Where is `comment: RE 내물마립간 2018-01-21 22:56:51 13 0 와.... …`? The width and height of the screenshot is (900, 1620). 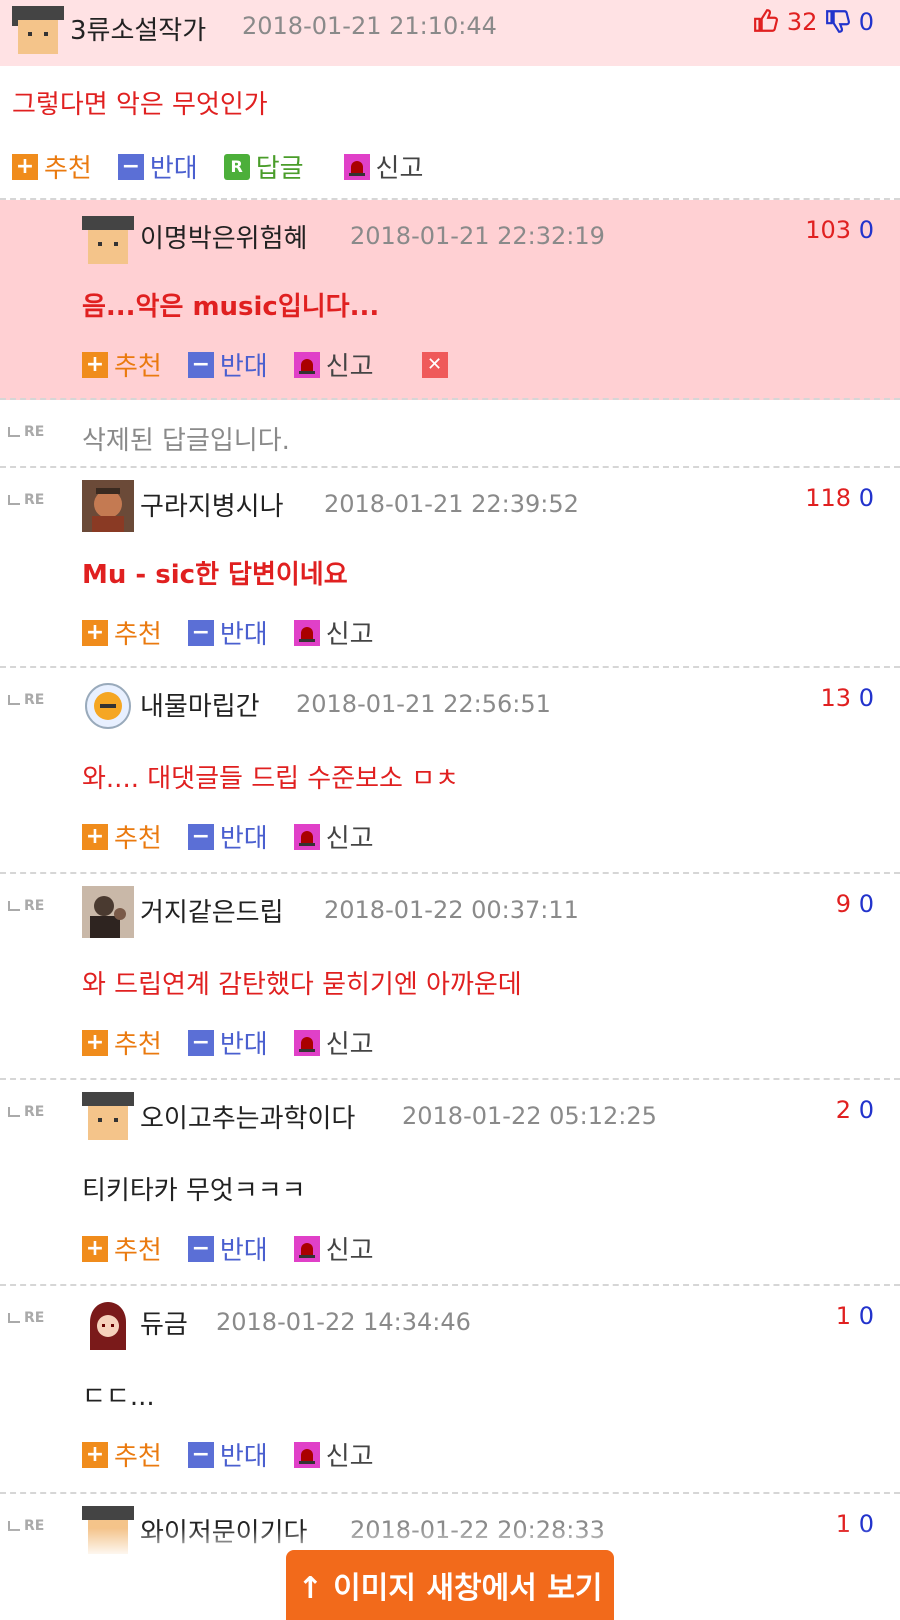 comment: RE 내물마립간 2018-01-21 22:56:51 13 0 와.... … is located at coordinates (450, 771).